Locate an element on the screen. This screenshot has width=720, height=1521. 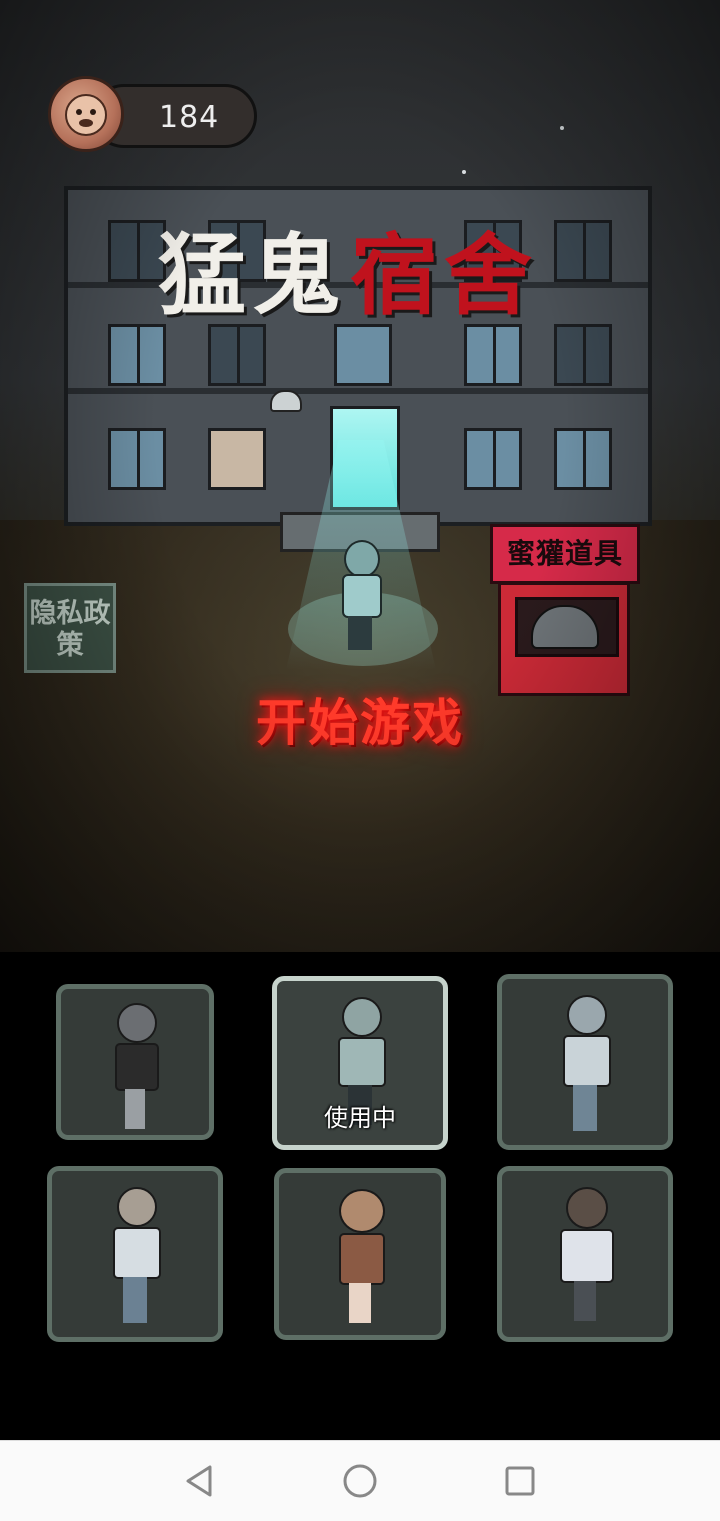
lamp-icon is located at coordinates (286, 401).